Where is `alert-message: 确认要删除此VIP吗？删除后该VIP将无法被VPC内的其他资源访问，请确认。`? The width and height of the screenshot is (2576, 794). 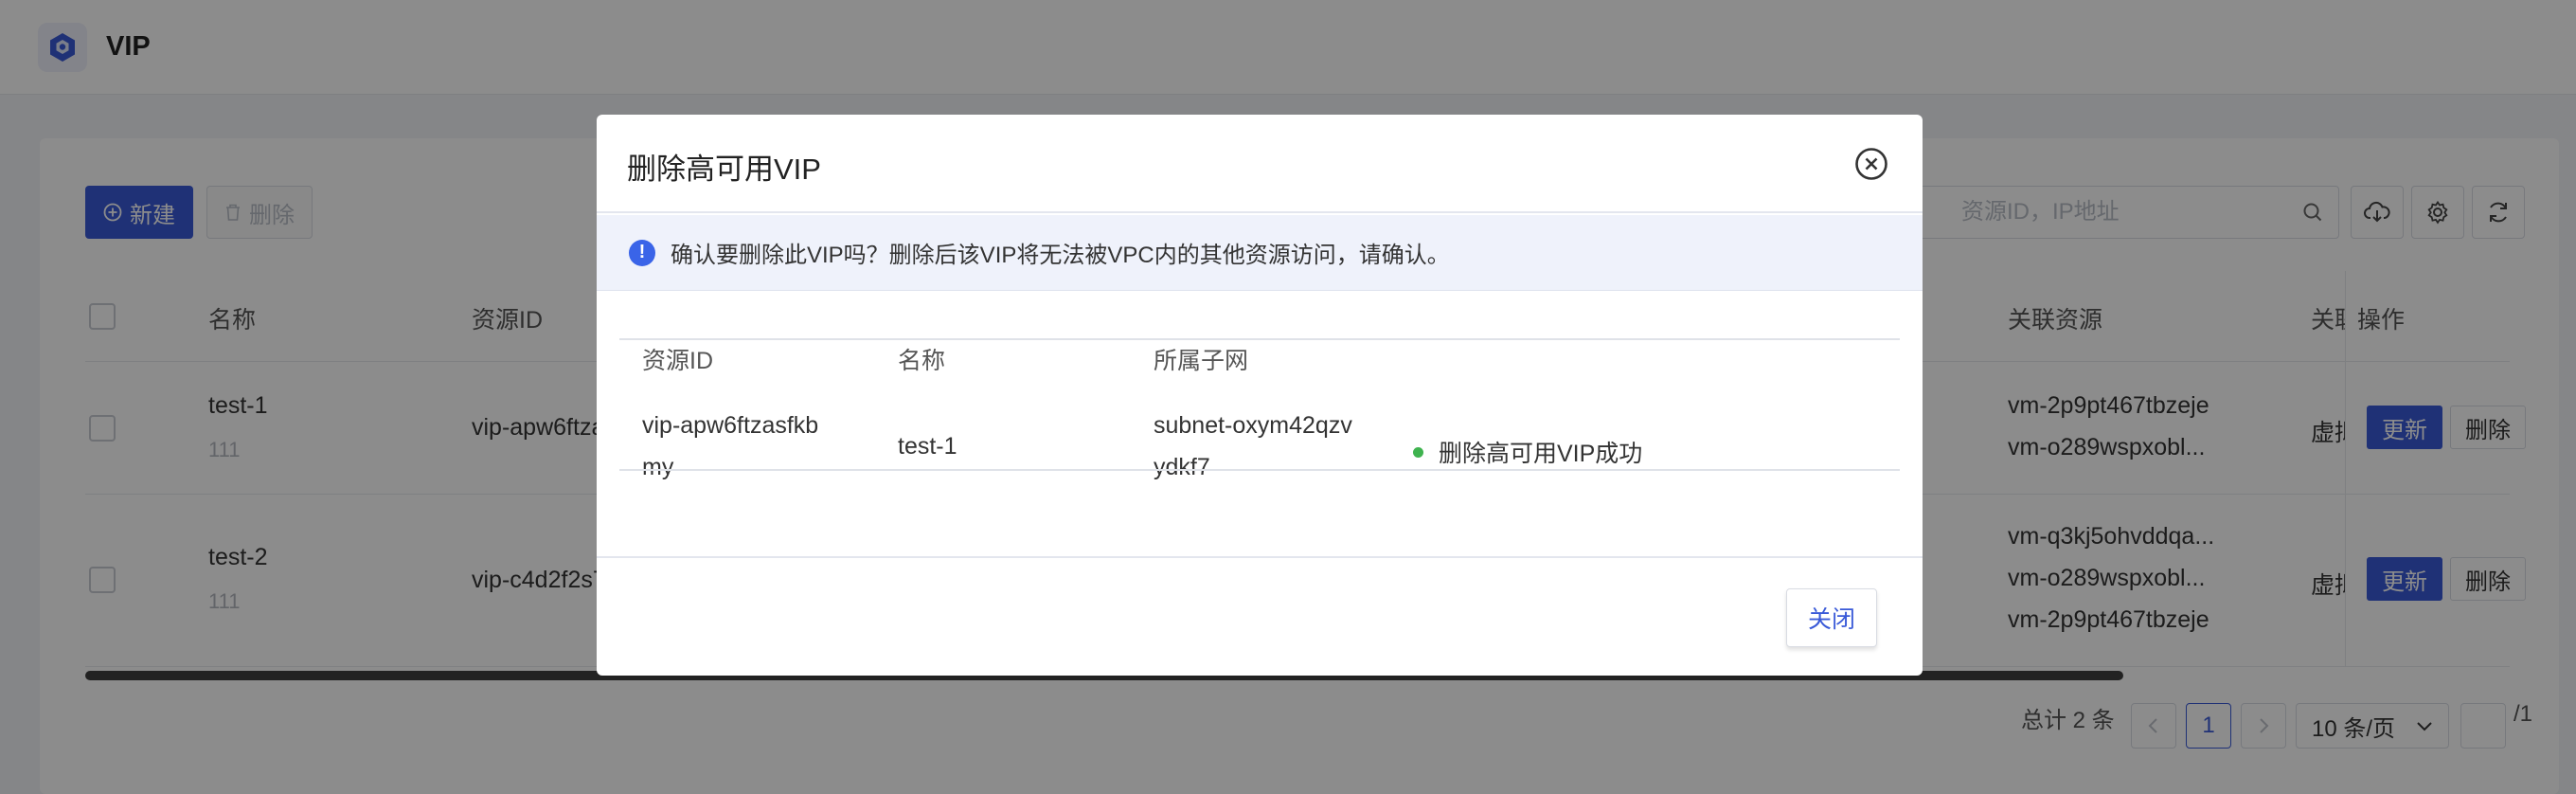 alert-message: 确认要删除此VIP吗？删除后该VIP将无法被VPC内的其他资源访问，请确认。 is located at coordinates (1060, 255).